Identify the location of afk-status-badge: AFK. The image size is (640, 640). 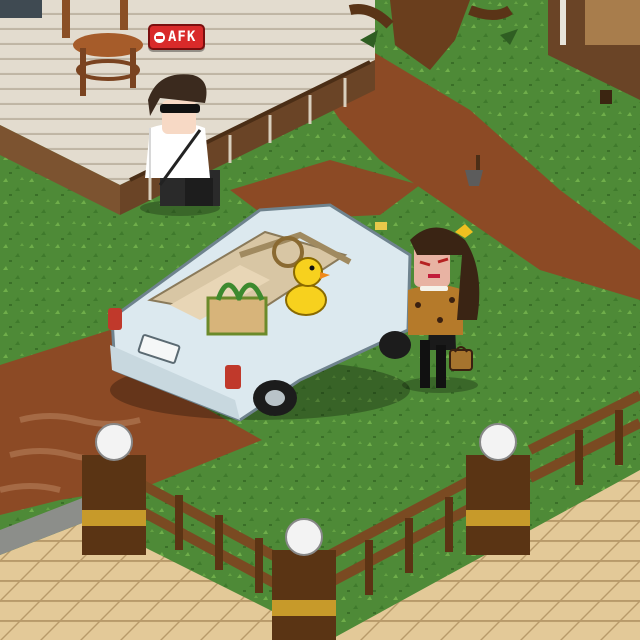
(177, 37).